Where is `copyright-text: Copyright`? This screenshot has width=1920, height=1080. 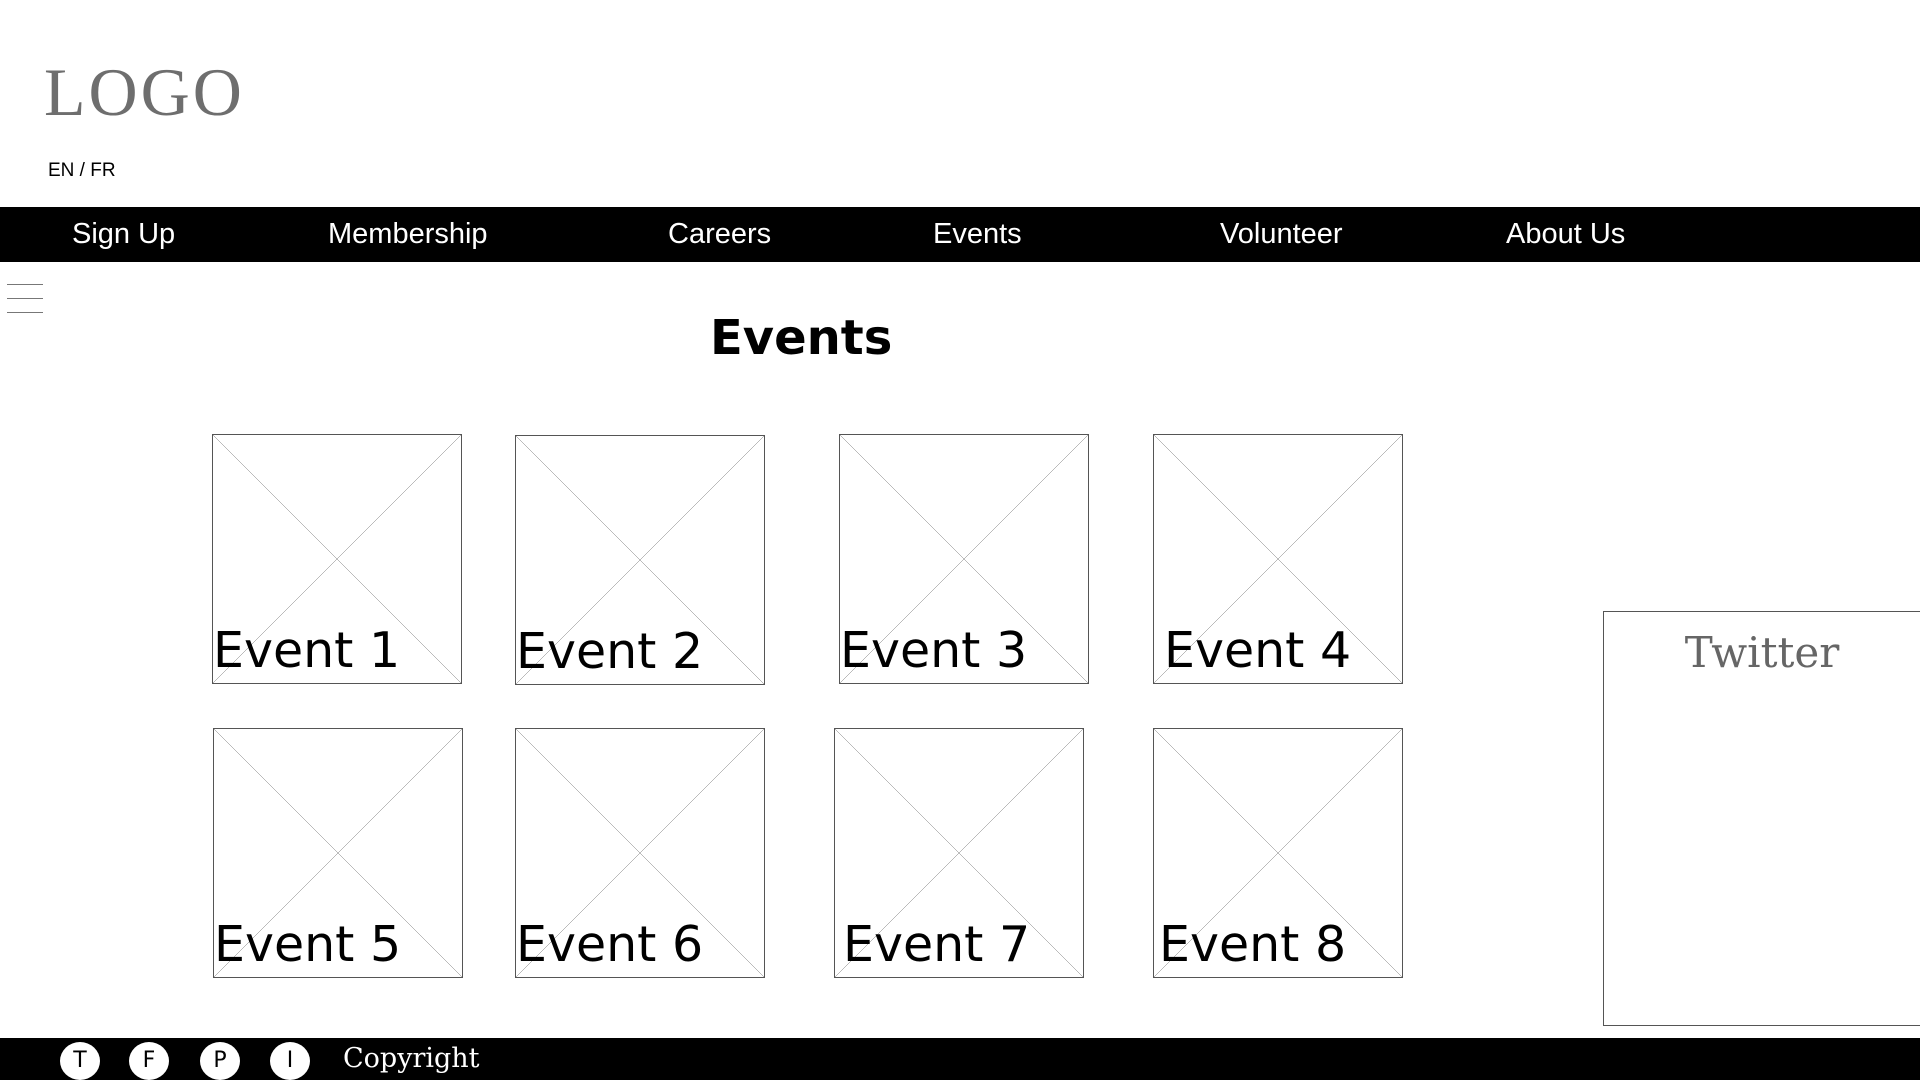 copyright-text: Copyright is located at coordinates (411, 1058).